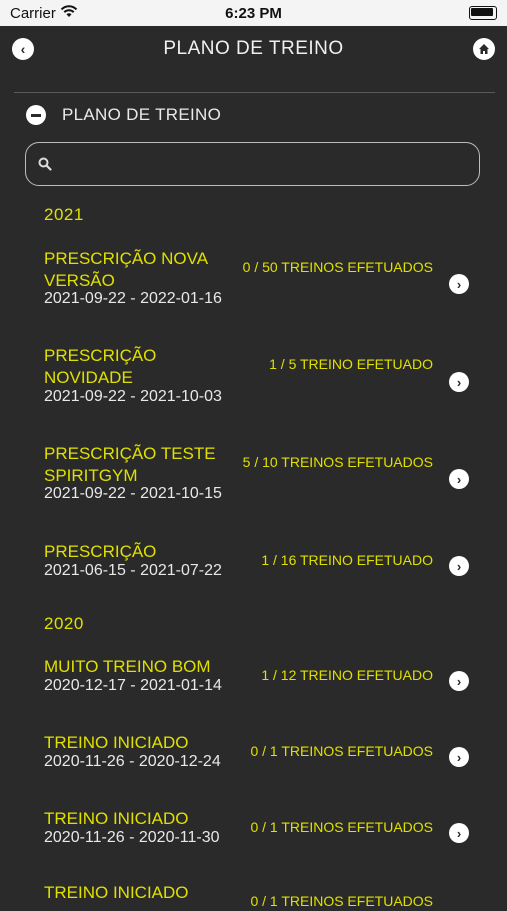 This screenshot has height=911, width=507. I want to click on battery-icon, so click(483, 13).